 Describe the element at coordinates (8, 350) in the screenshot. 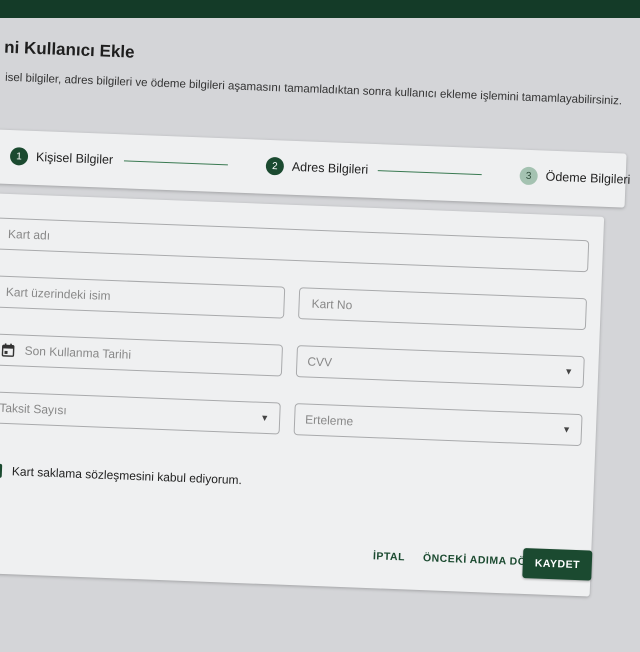

I see `calendar-icon` at that location.